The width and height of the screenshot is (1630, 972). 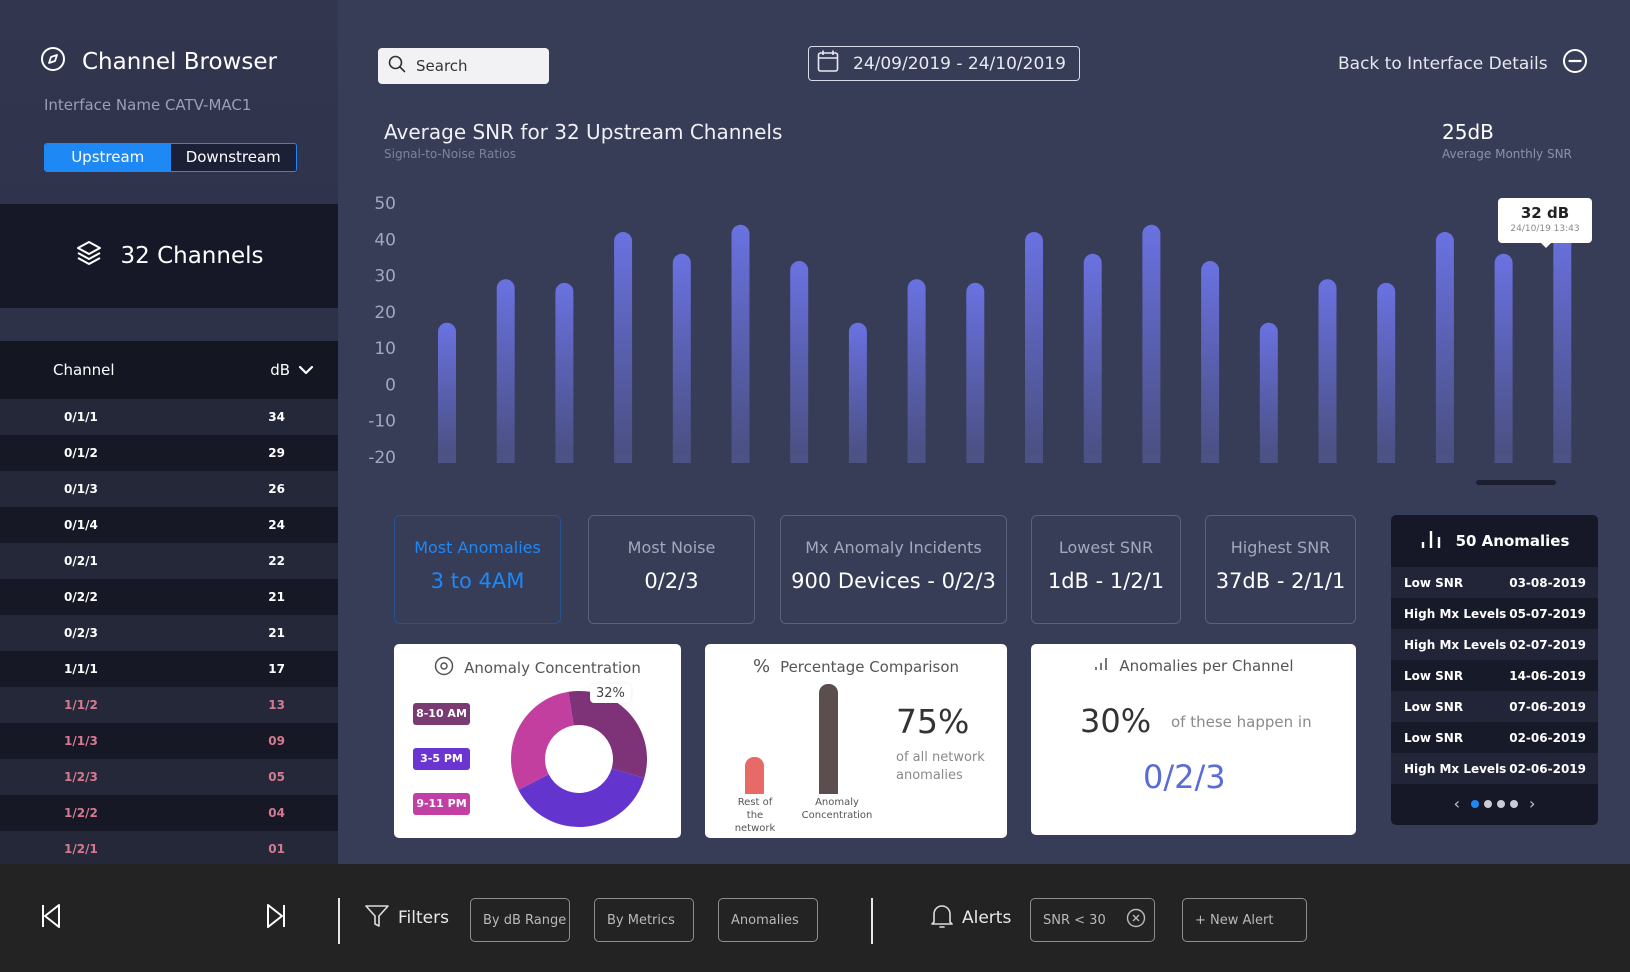 I want to click on skip-forward-button, so click(x=276, y=918).